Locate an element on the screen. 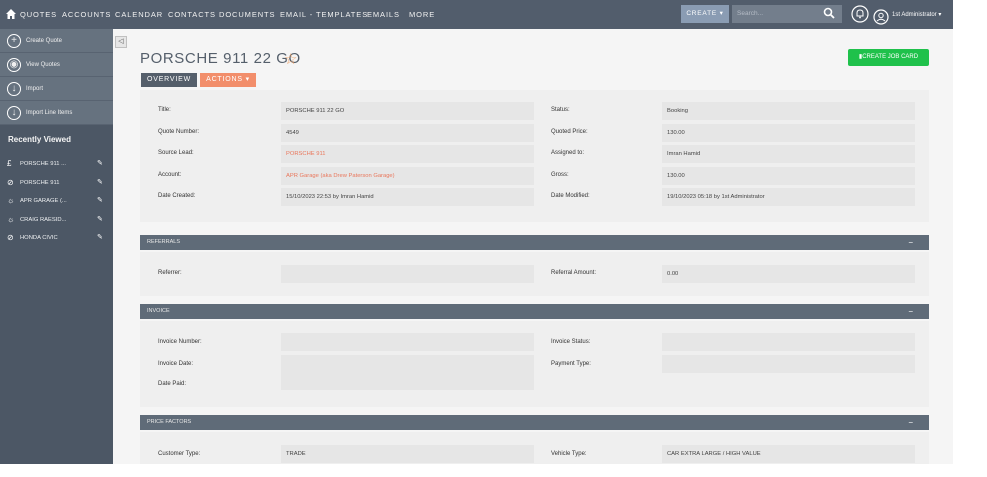 The height and width of the screenshot is (477, 987). referral-amount-label: Referral Amount: is located at coordinates (574, 273).